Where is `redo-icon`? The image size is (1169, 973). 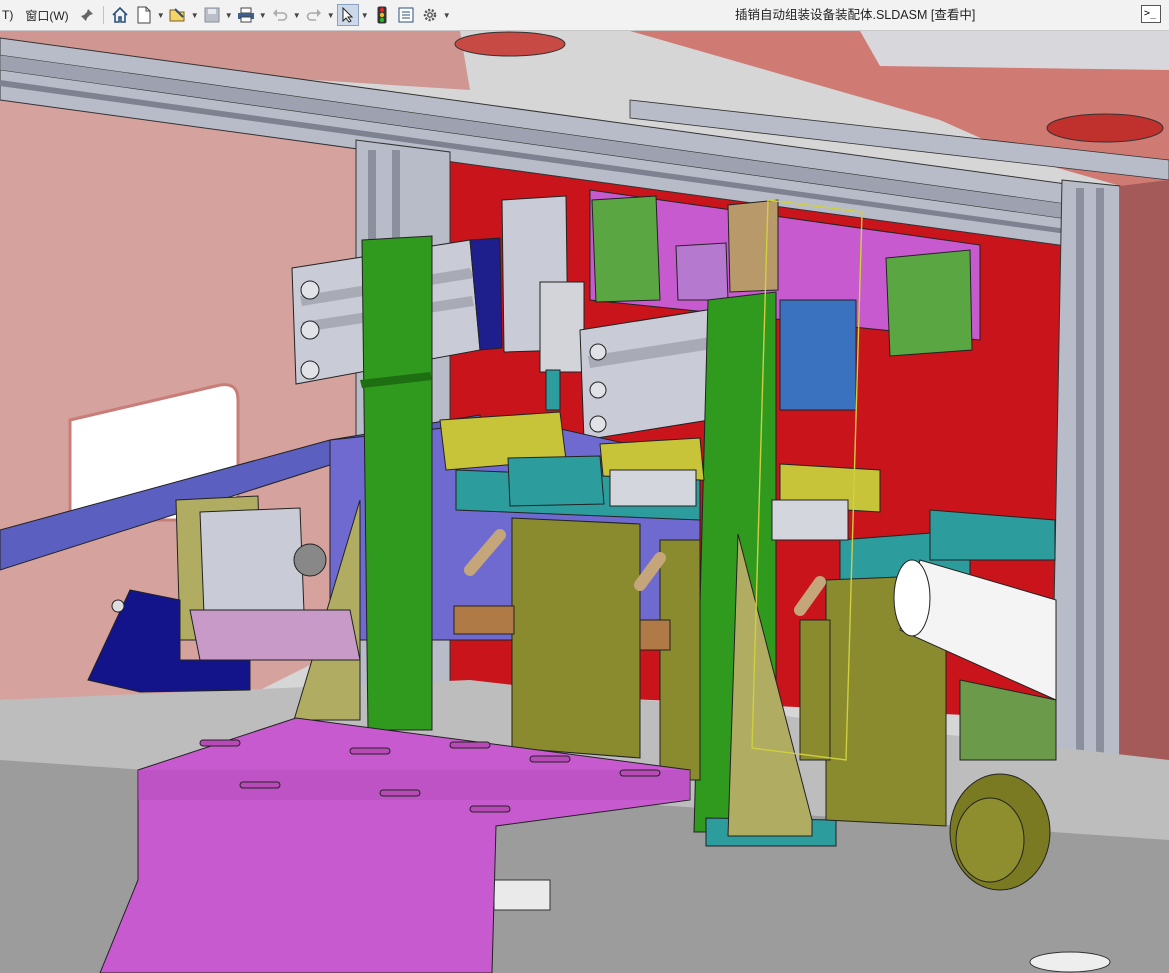 redo-icon is located at coordinates (314, 15).